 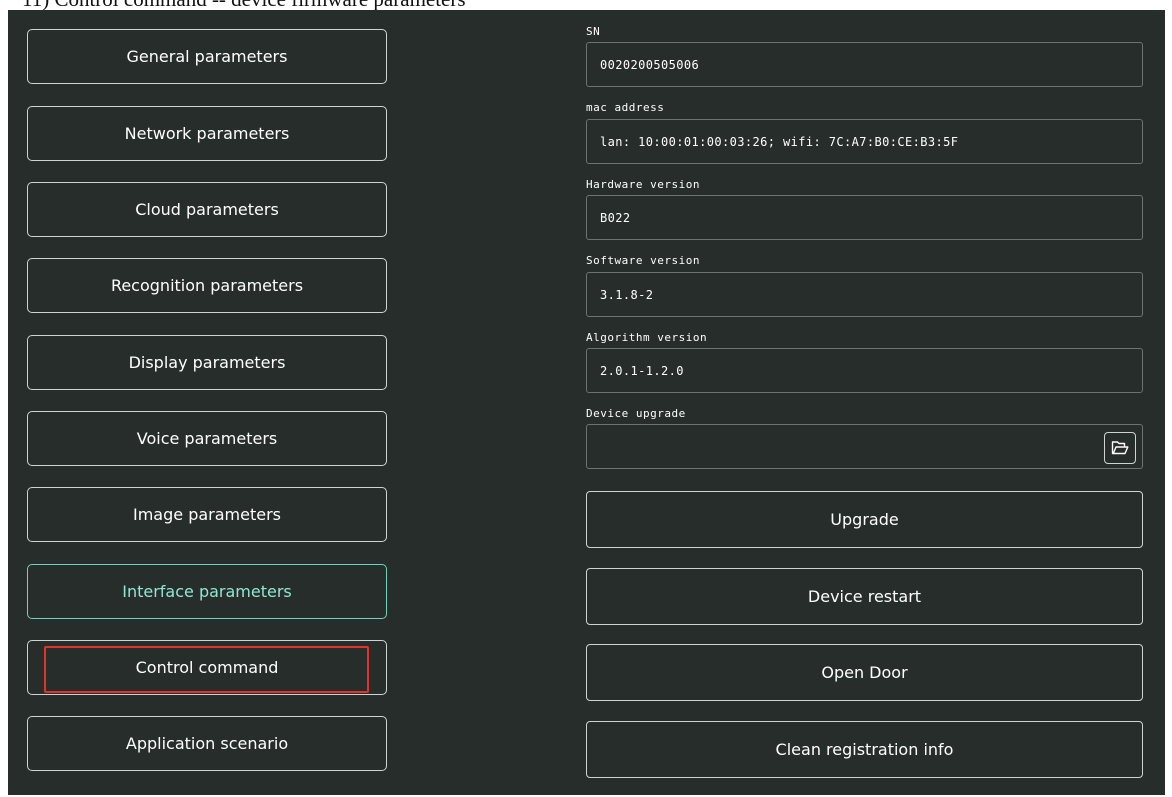 I want to click on nav-recognition-parameters: Recognition parameters, so click(x=207, y=285).